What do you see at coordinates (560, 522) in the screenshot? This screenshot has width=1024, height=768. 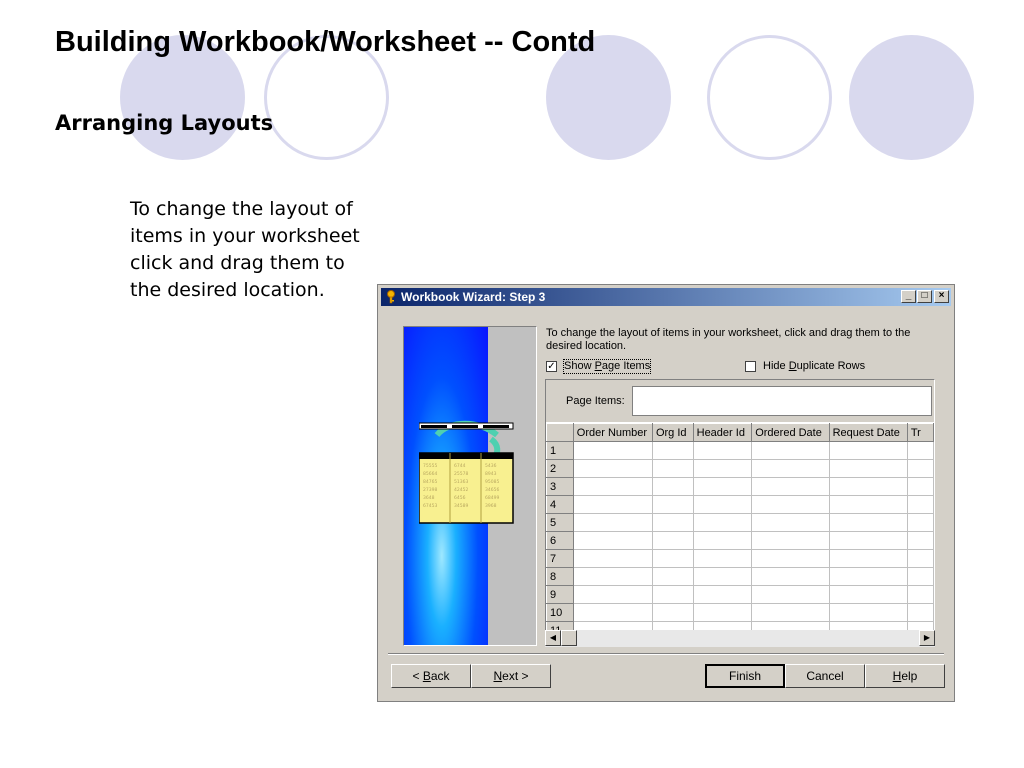 I see `row-header: 5` at bounding box center [560, 522].